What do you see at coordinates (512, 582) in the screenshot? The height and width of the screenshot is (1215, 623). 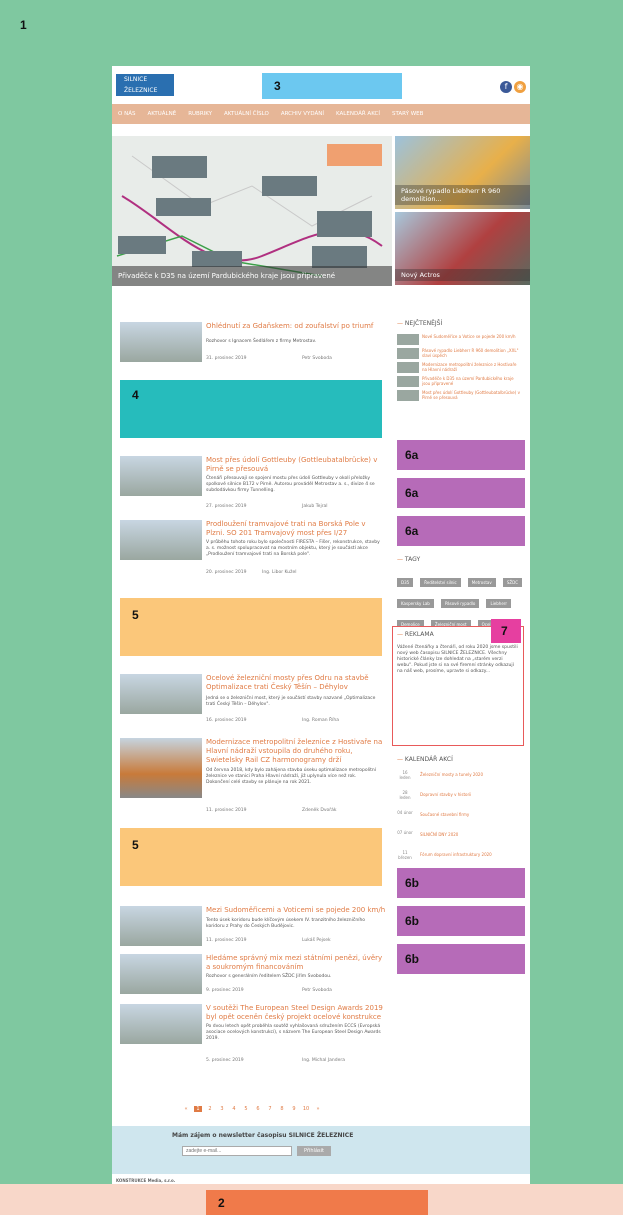 I see `tag-item: SŽDC` at bounding box center [512, 582].